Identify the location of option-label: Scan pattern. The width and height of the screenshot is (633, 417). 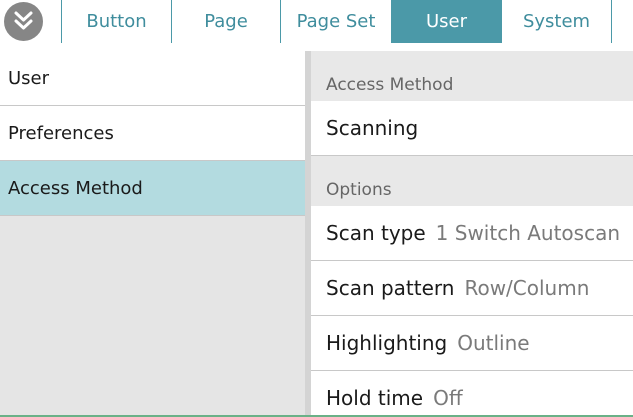
(390, 288).